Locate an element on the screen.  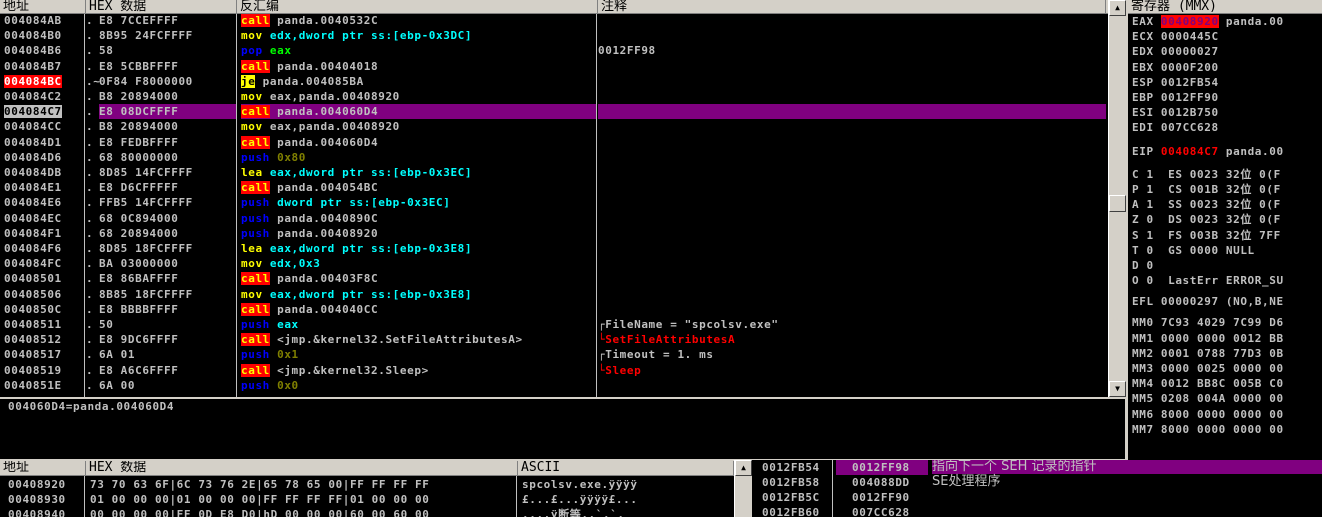
instruction-address: 004084F6 is located at coordinates (33, 248).